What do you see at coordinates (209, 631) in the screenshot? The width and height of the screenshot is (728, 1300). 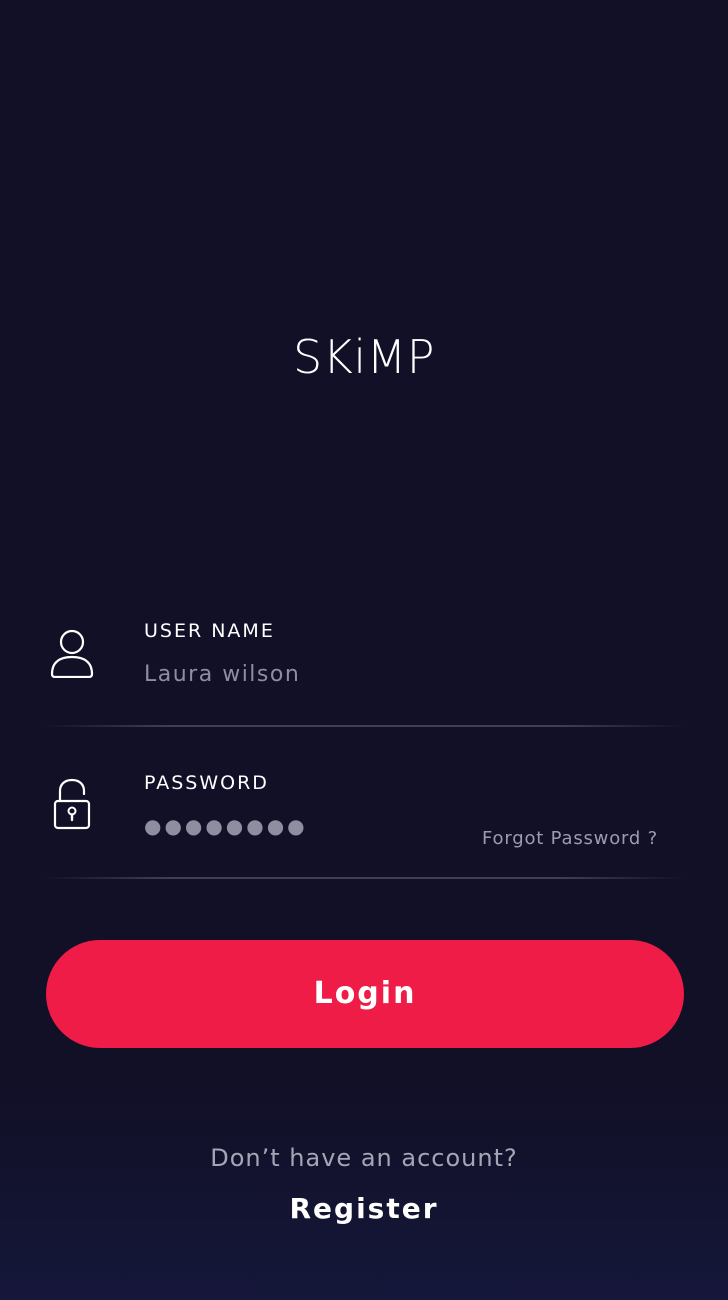 I see `username-label: USER NAME` at bounding box center [209, 631].